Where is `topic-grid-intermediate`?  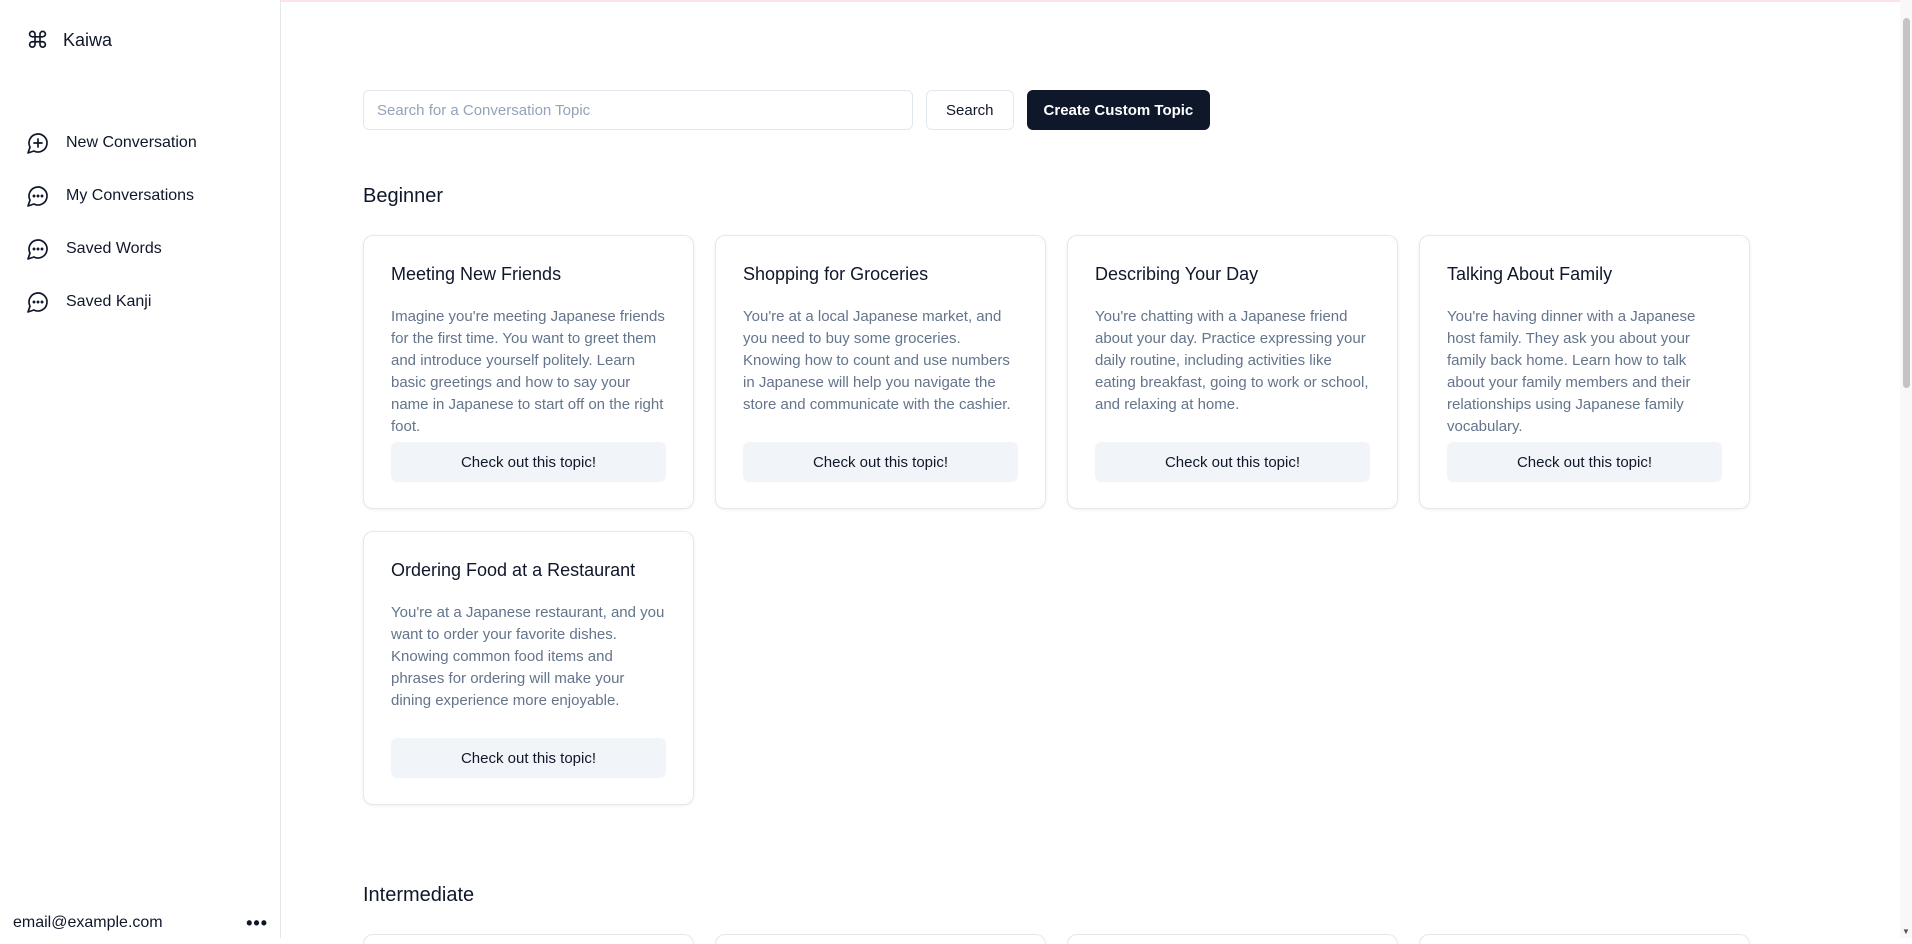 topic-grid-intermediate is located at coordinates (1056, 939).